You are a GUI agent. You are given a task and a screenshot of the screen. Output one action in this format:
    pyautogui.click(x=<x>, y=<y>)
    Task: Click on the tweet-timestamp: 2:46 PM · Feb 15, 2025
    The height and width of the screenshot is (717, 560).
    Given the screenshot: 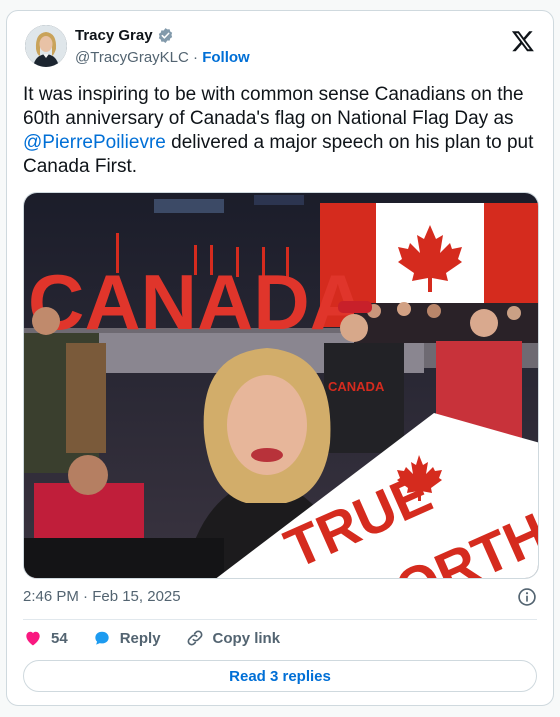 What is the action you would take?
    pyautogui.click(x=102, y=596)
    